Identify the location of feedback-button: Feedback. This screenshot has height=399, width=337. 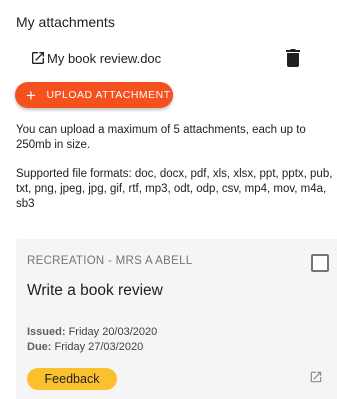
(72, 379).